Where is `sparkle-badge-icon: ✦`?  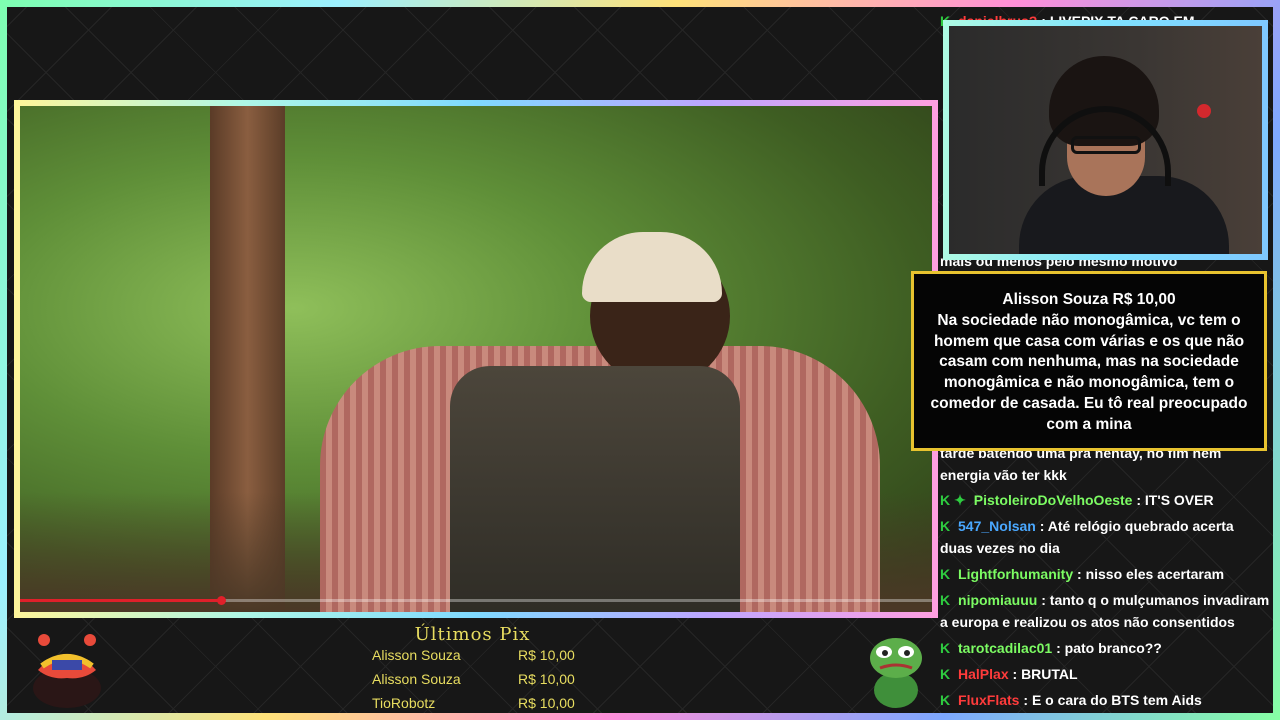
sparkle-badge-icon: ✦ is located at coordinates (960, 500).